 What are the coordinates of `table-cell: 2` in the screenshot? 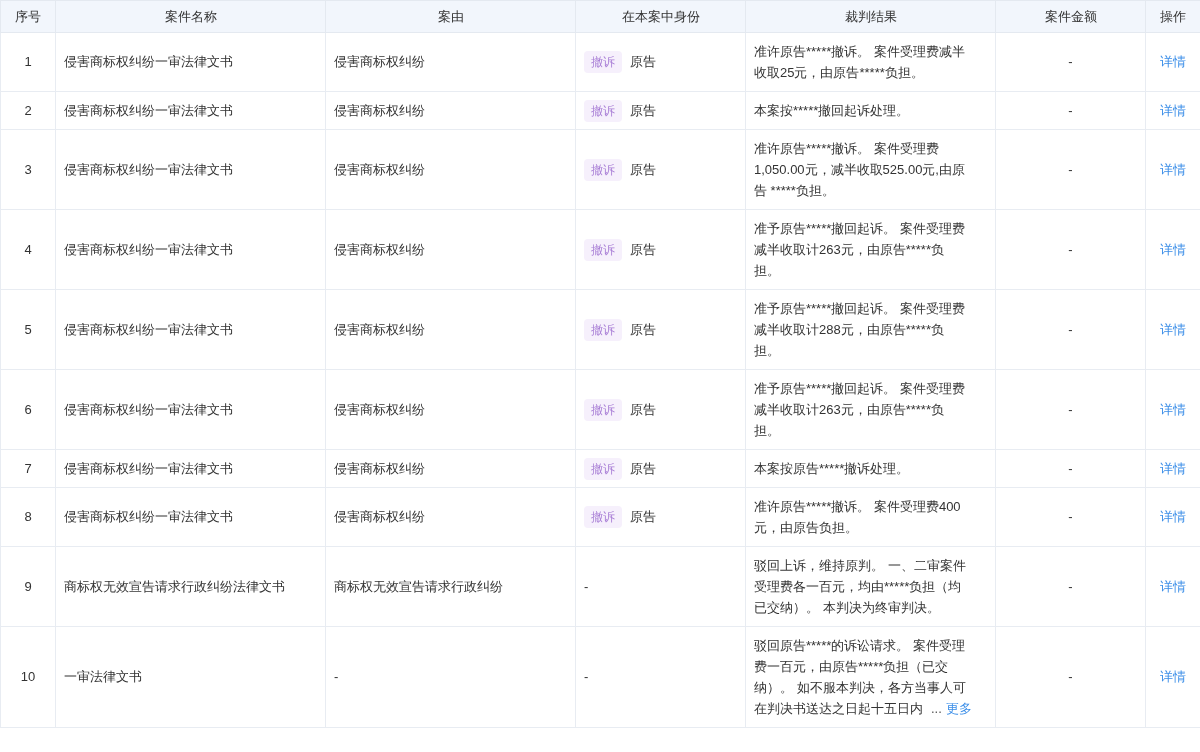 It's located at (28, 110).